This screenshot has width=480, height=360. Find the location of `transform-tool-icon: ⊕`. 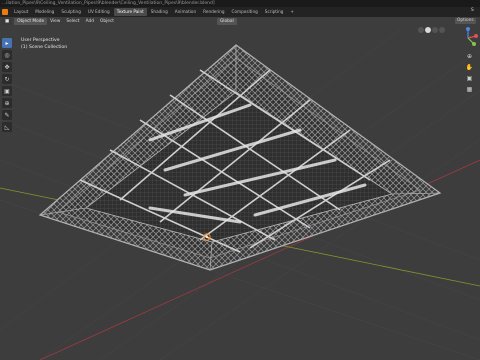

transform-tool-icon: ⊕ is located at coordinates (7, 103).